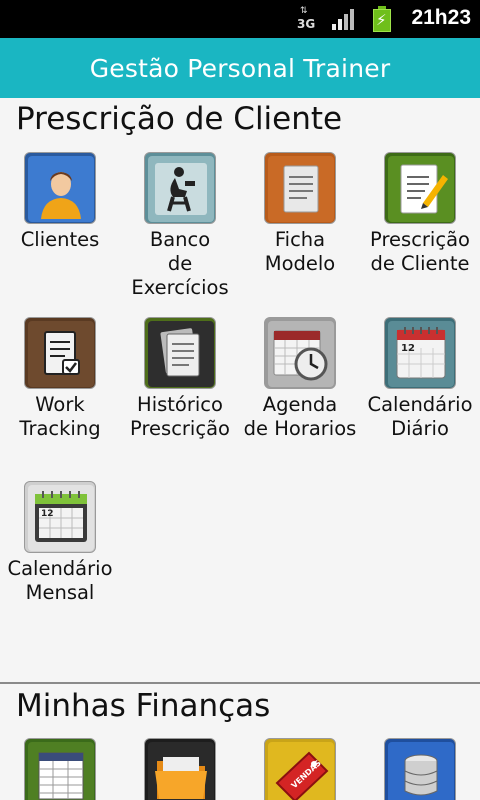  I want to click on checklist-icon, so click(60, 353).